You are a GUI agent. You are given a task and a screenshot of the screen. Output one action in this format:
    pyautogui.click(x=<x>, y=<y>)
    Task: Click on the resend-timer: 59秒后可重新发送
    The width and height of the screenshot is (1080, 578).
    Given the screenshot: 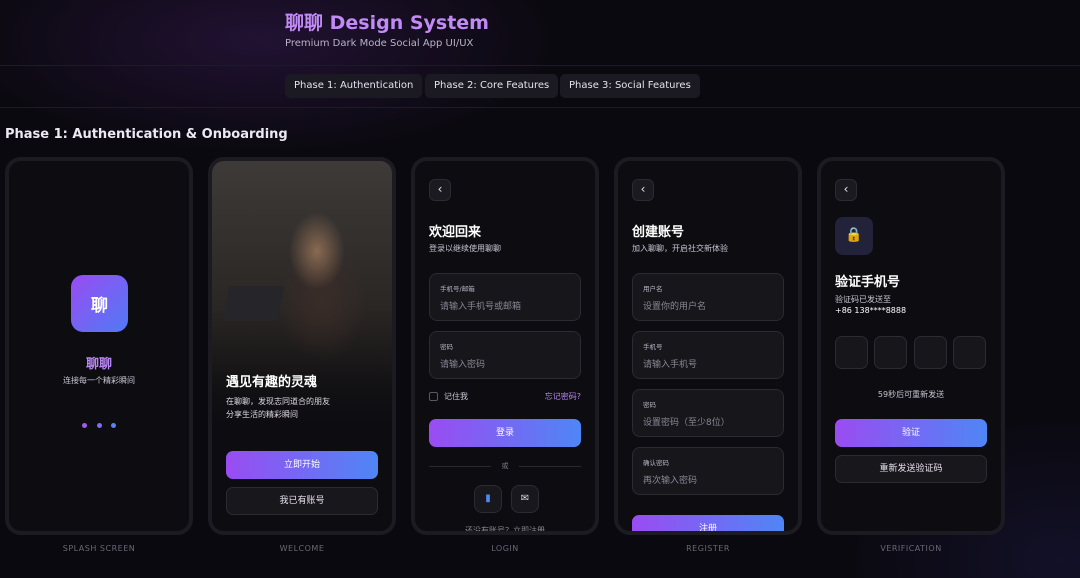 What is the action you would take?
    pyautogui.click(x=911, y=394)
    